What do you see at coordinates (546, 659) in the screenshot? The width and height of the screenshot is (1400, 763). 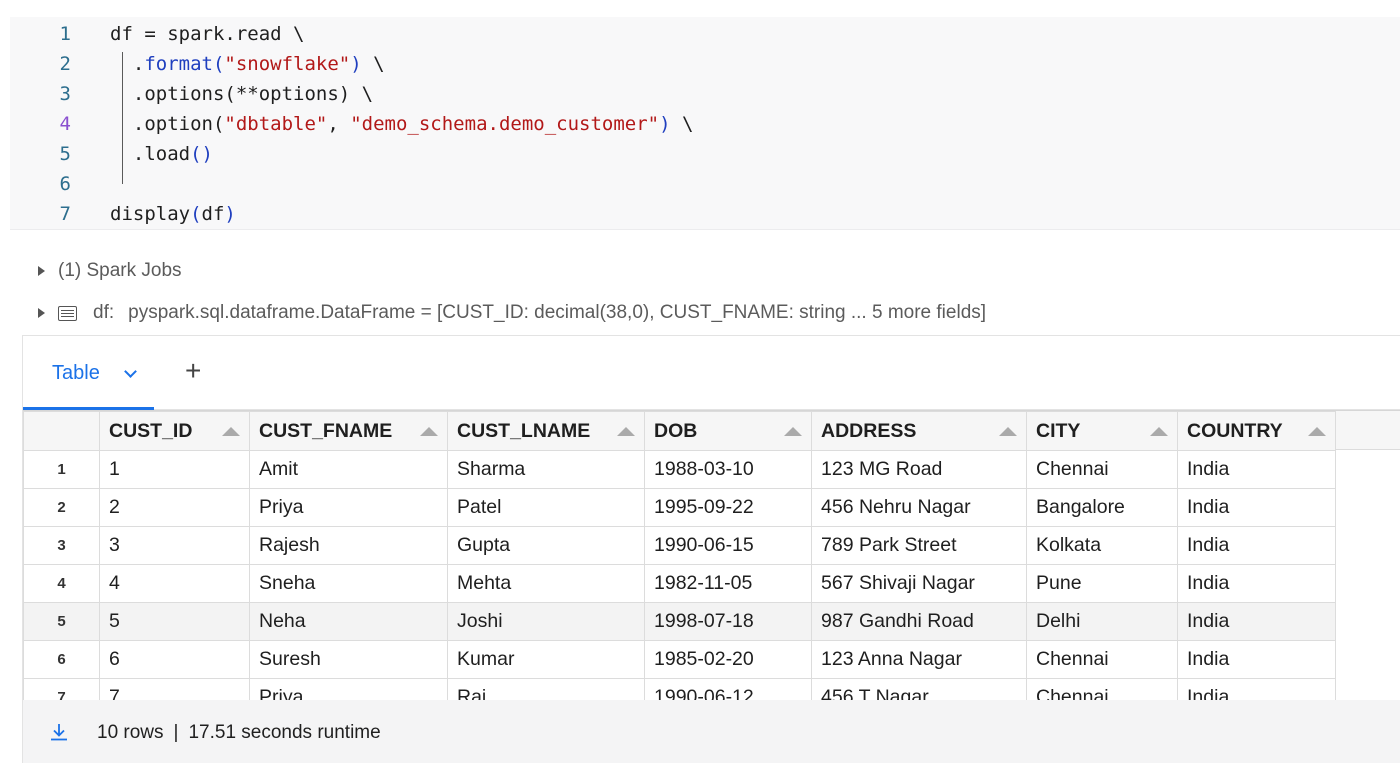 I see `table-cell: Kumar` at bounding box center [546, 659].